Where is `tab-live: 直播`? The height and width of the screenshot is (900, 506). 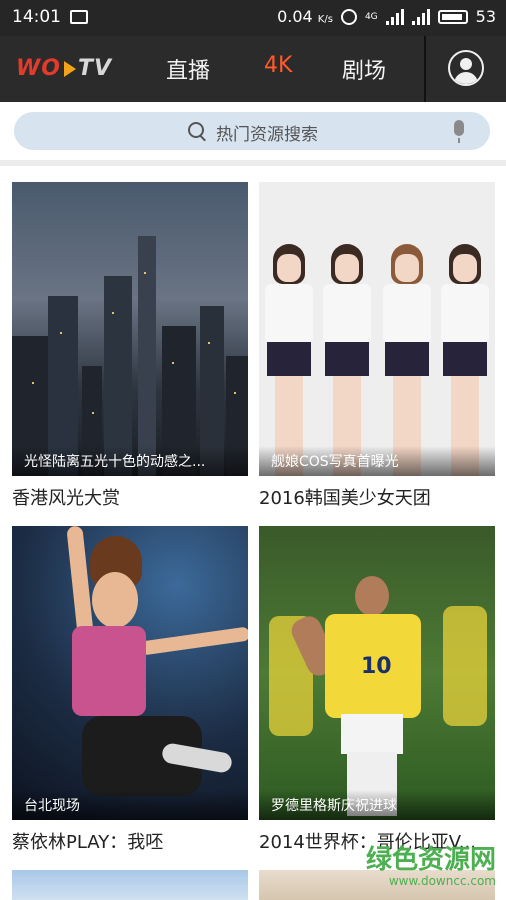 tab-live: 直播 is located at coordinates (188, 69).